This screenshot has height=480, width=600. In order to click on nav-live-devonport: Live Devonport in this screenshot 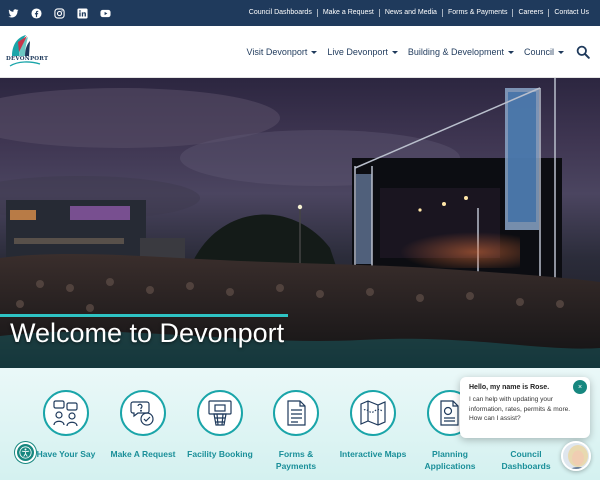, I will do `click(362, 52)`.